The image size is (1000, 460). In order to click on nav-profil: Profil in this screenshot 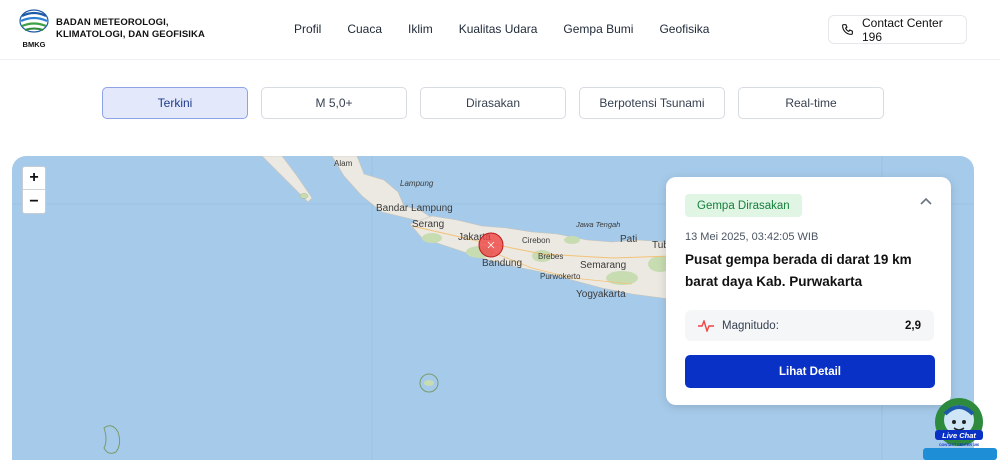, I will do `click(307, 29)`.